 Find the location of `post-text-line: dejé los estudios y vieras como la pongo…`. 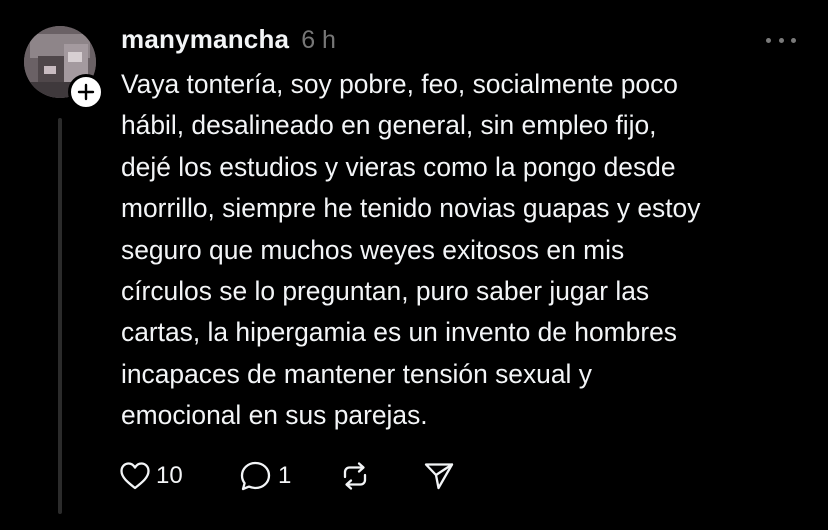

post-text-line: dejé los estudios y vieras como la pongo… is located at coordinates (398, 166).